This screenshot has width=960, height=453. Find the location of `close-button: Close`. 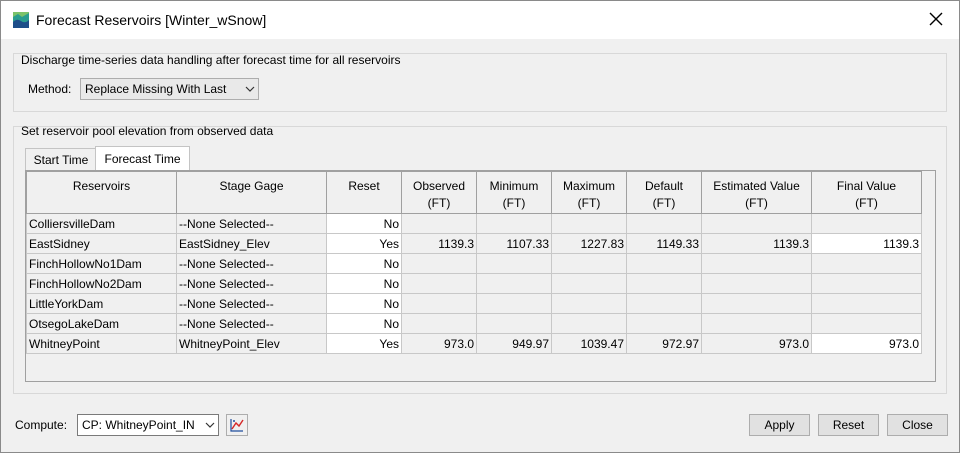

close-button: Close is located at coordinates (917, 425).